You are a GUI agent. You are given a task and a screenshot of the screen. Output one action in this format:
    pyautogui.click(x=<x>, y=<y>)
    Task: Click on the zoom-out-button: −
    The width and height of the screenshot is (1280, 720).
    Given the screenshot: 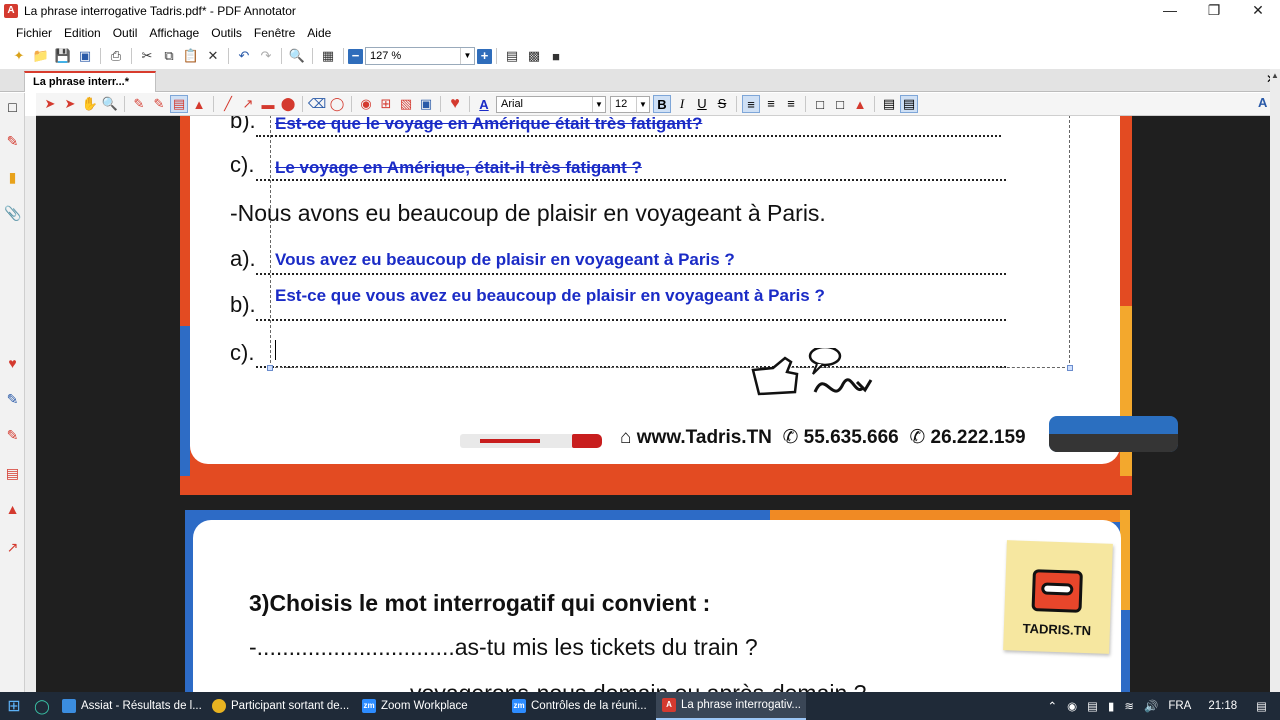 What is the action you would take?
    pyautogui.click(x=355, y=56)
    